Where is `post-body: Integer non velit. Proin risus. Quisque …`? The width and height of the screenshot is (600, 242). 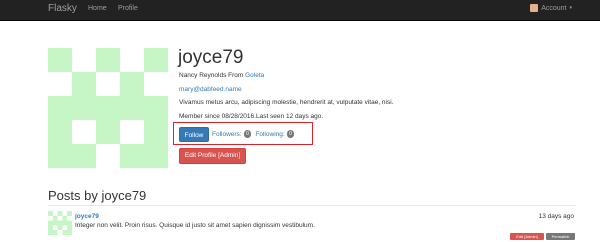 post-body: Integer non velit. Proin risus. Quisque … is located at coordinates (195, 225).